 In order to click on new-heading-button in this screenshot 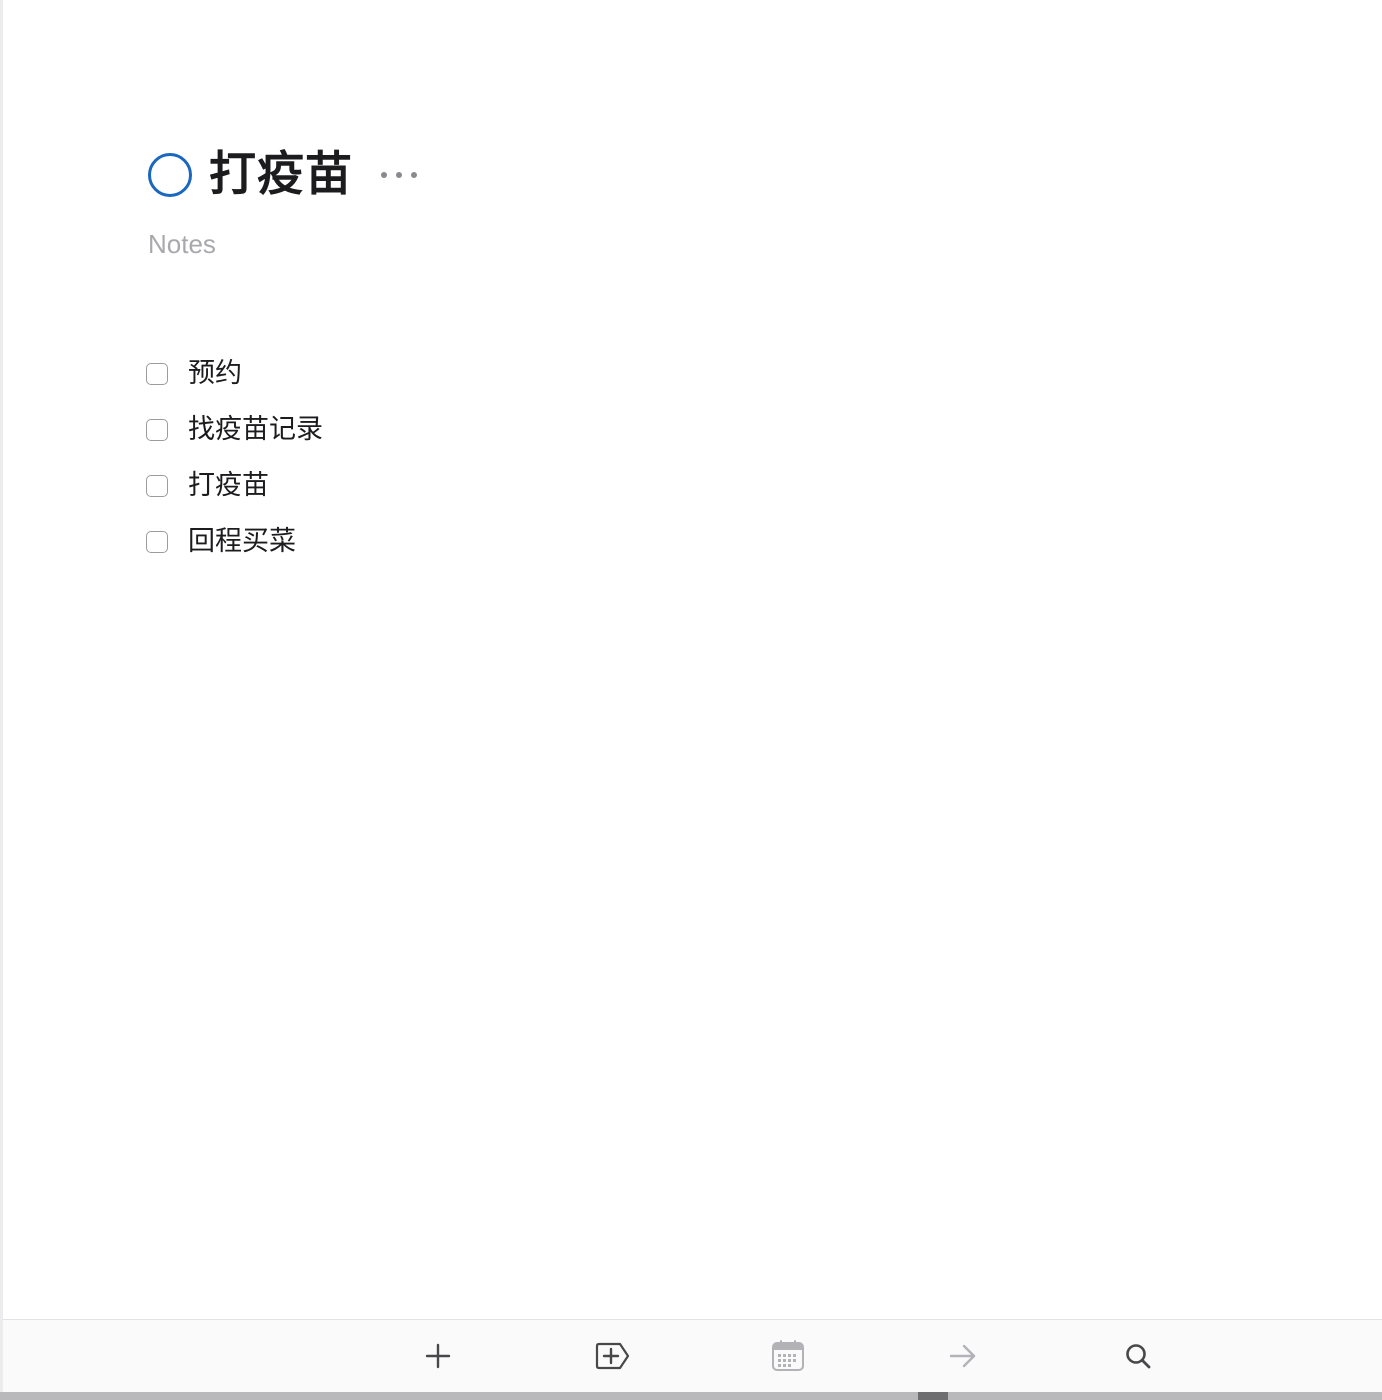, I will do `click(613, 1356)`.